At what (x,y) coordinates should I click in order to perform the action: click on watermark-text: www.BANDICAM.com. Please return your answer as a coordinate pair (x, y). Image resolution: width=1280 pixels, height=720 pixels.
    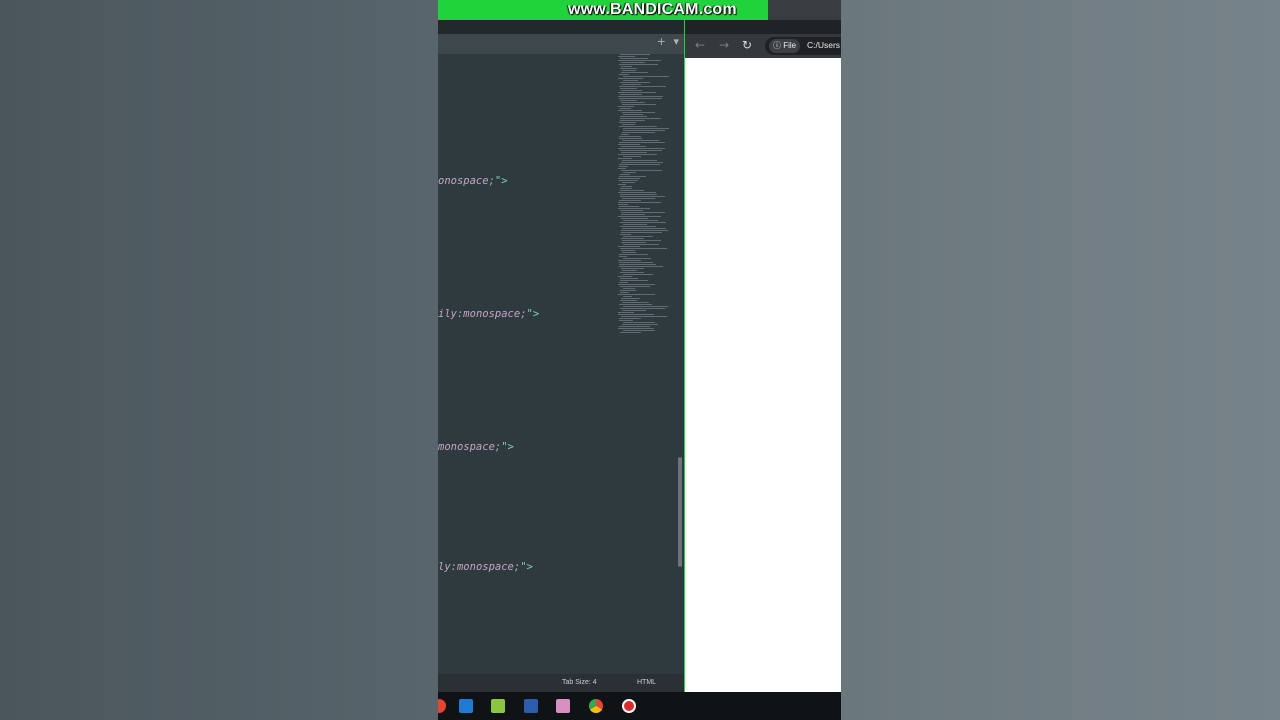
    Looking at the image, I should click on (652, 9).